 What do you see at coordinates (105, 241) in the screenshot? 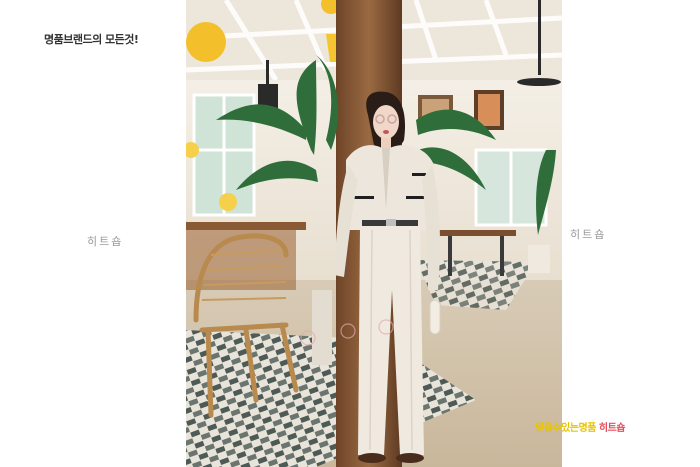
I see `watermark-left: 히트숍` at bounding box center [105, 241].